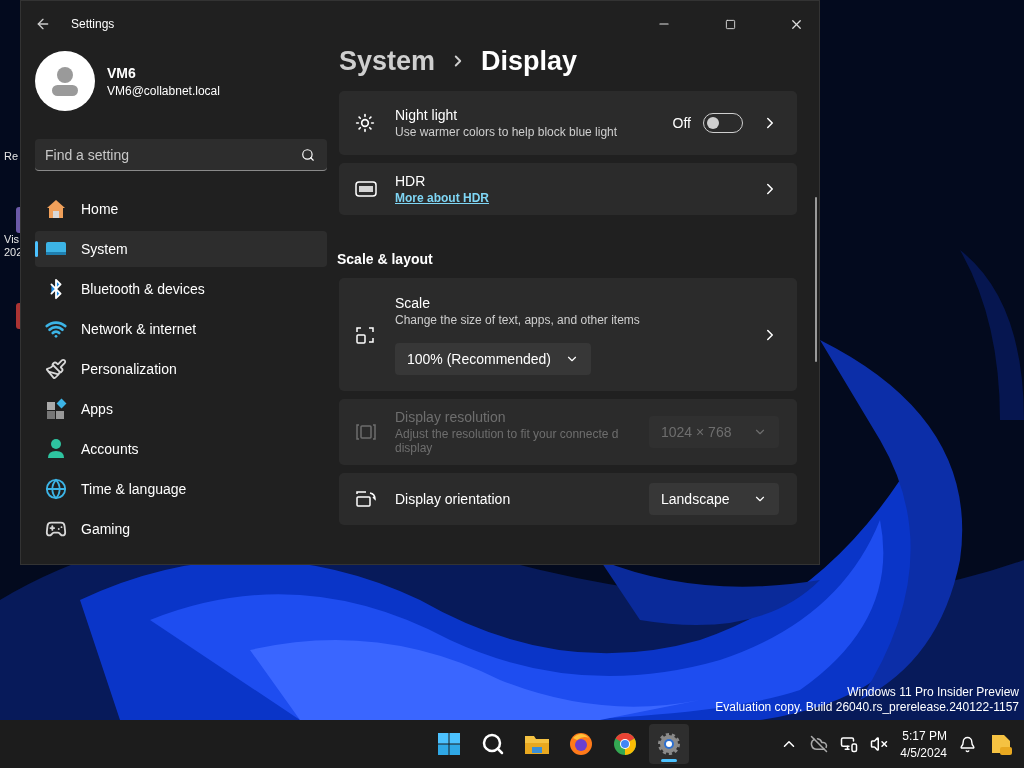  What do you see at coordinates (568, 334) in the screenshot?
I see `setting-card: Scale Change the size of text, apps, and other items 100% (Recommended)` at bounding box center [568, 334].